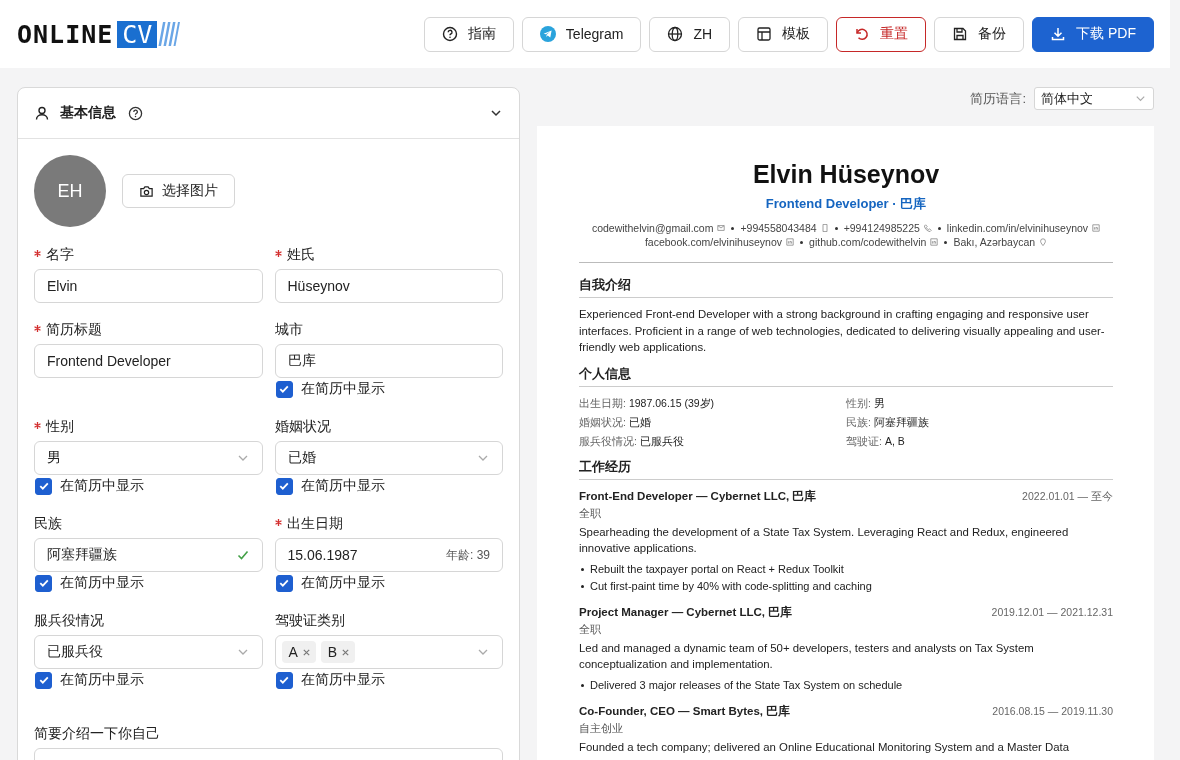  I want to click on check-icon, so click(242, 555).